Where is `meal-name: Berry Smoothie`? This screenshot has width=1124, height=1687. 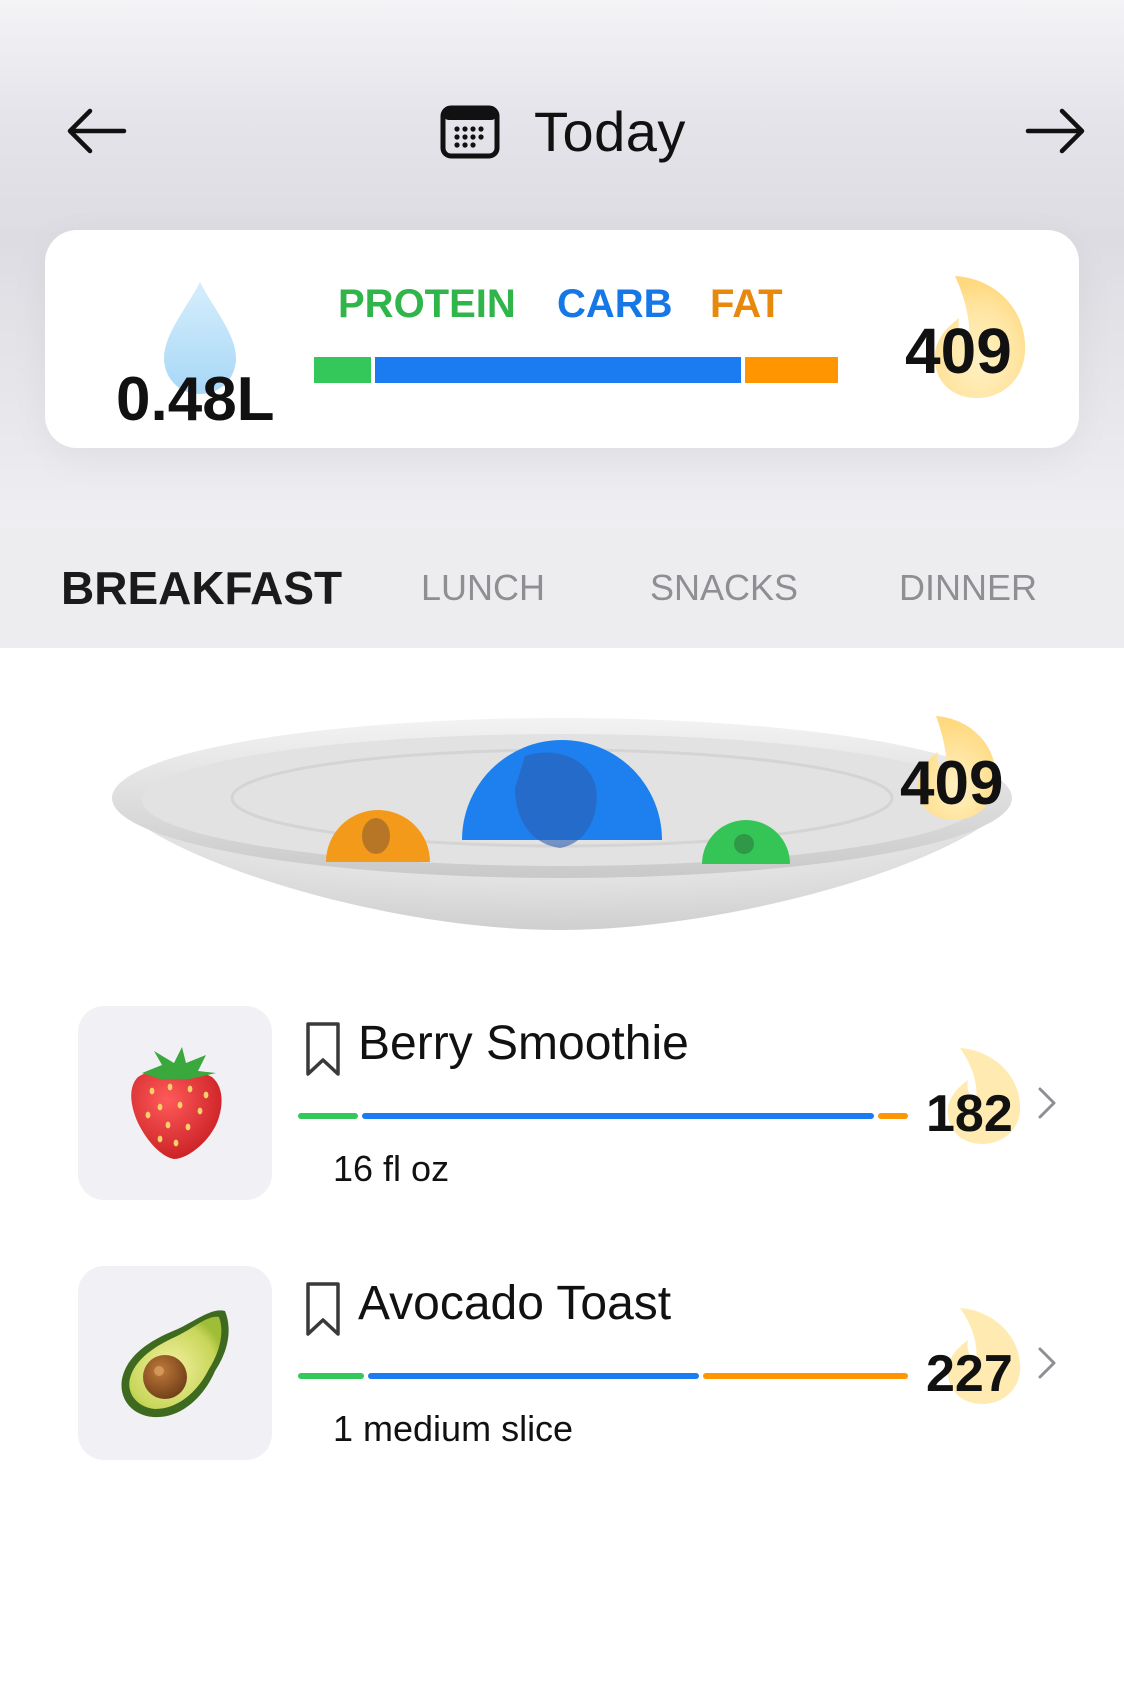
meal-name: Berry Smoothie is located at coordinates (523, 1043).